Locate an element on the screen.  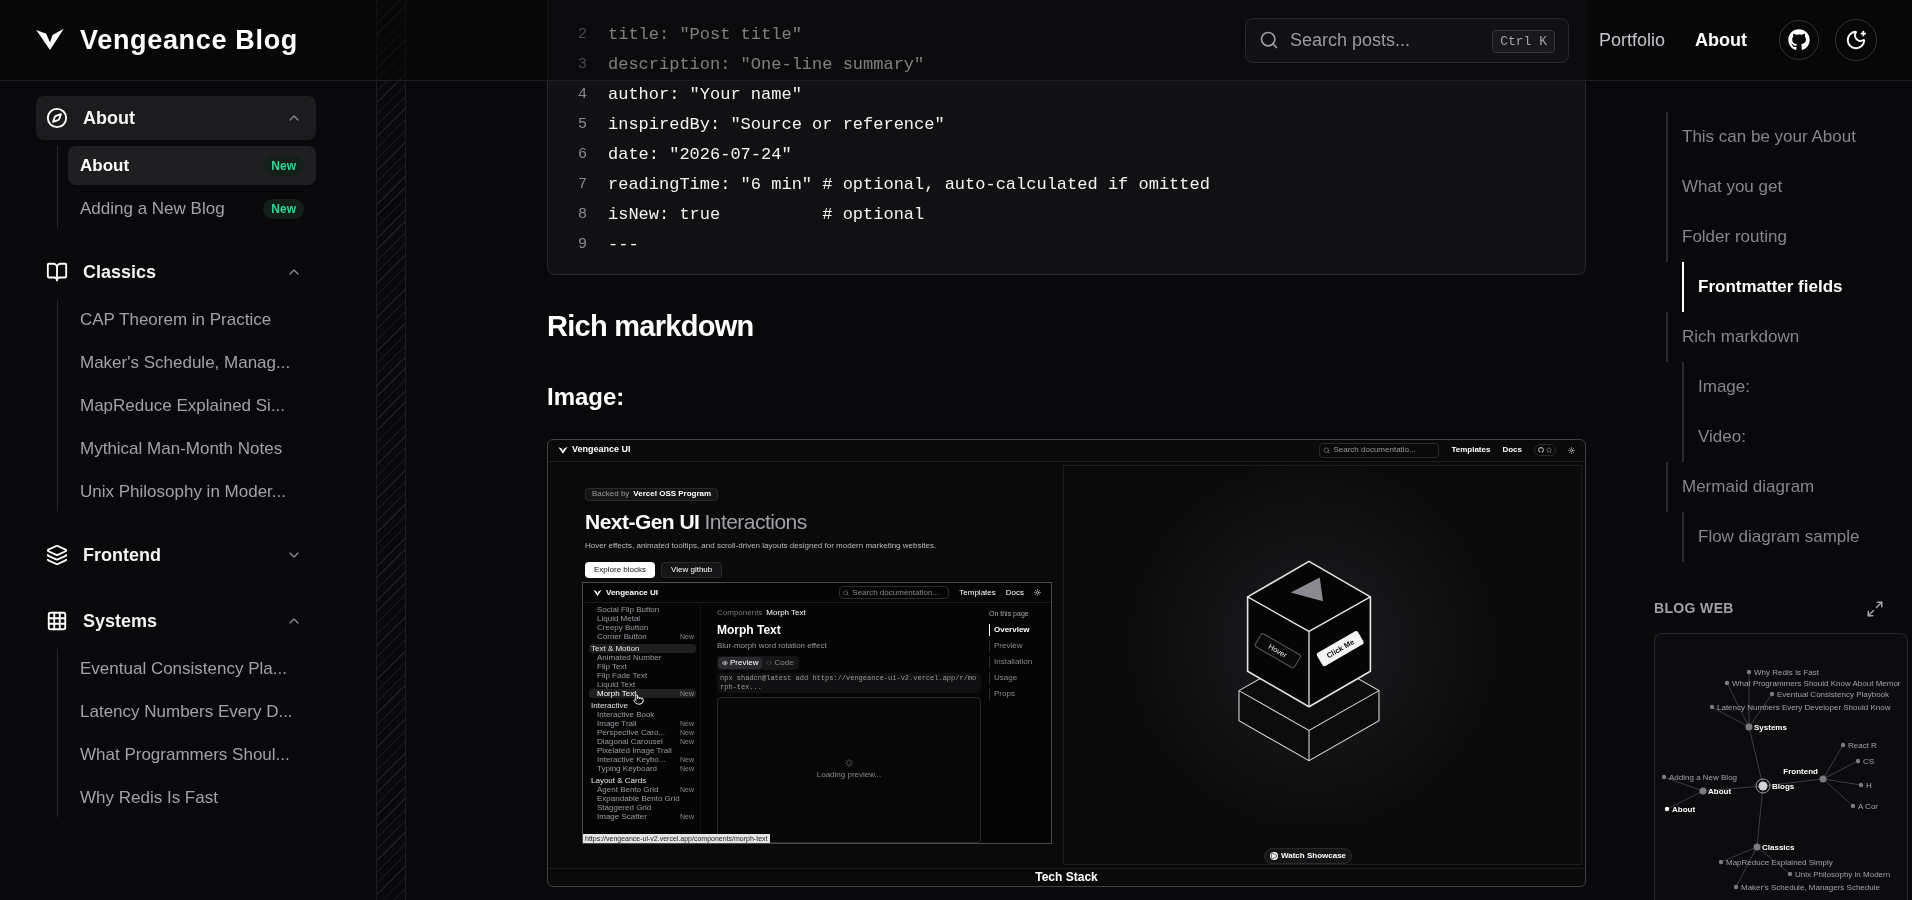
sidebar-item: Social Flip Button is located at coordinates (642, 609).